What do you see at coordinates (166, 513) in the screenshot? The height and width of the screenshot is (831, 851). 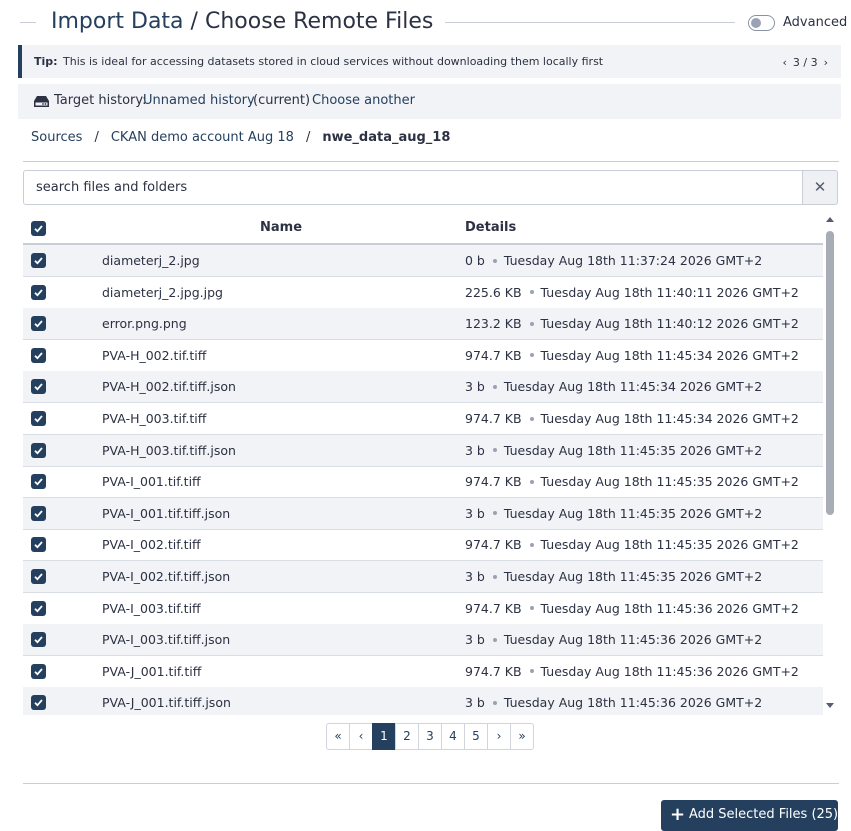 I see `file-name: PVA-I_001.tif.tiff.json` at bounding box center [166, 513].